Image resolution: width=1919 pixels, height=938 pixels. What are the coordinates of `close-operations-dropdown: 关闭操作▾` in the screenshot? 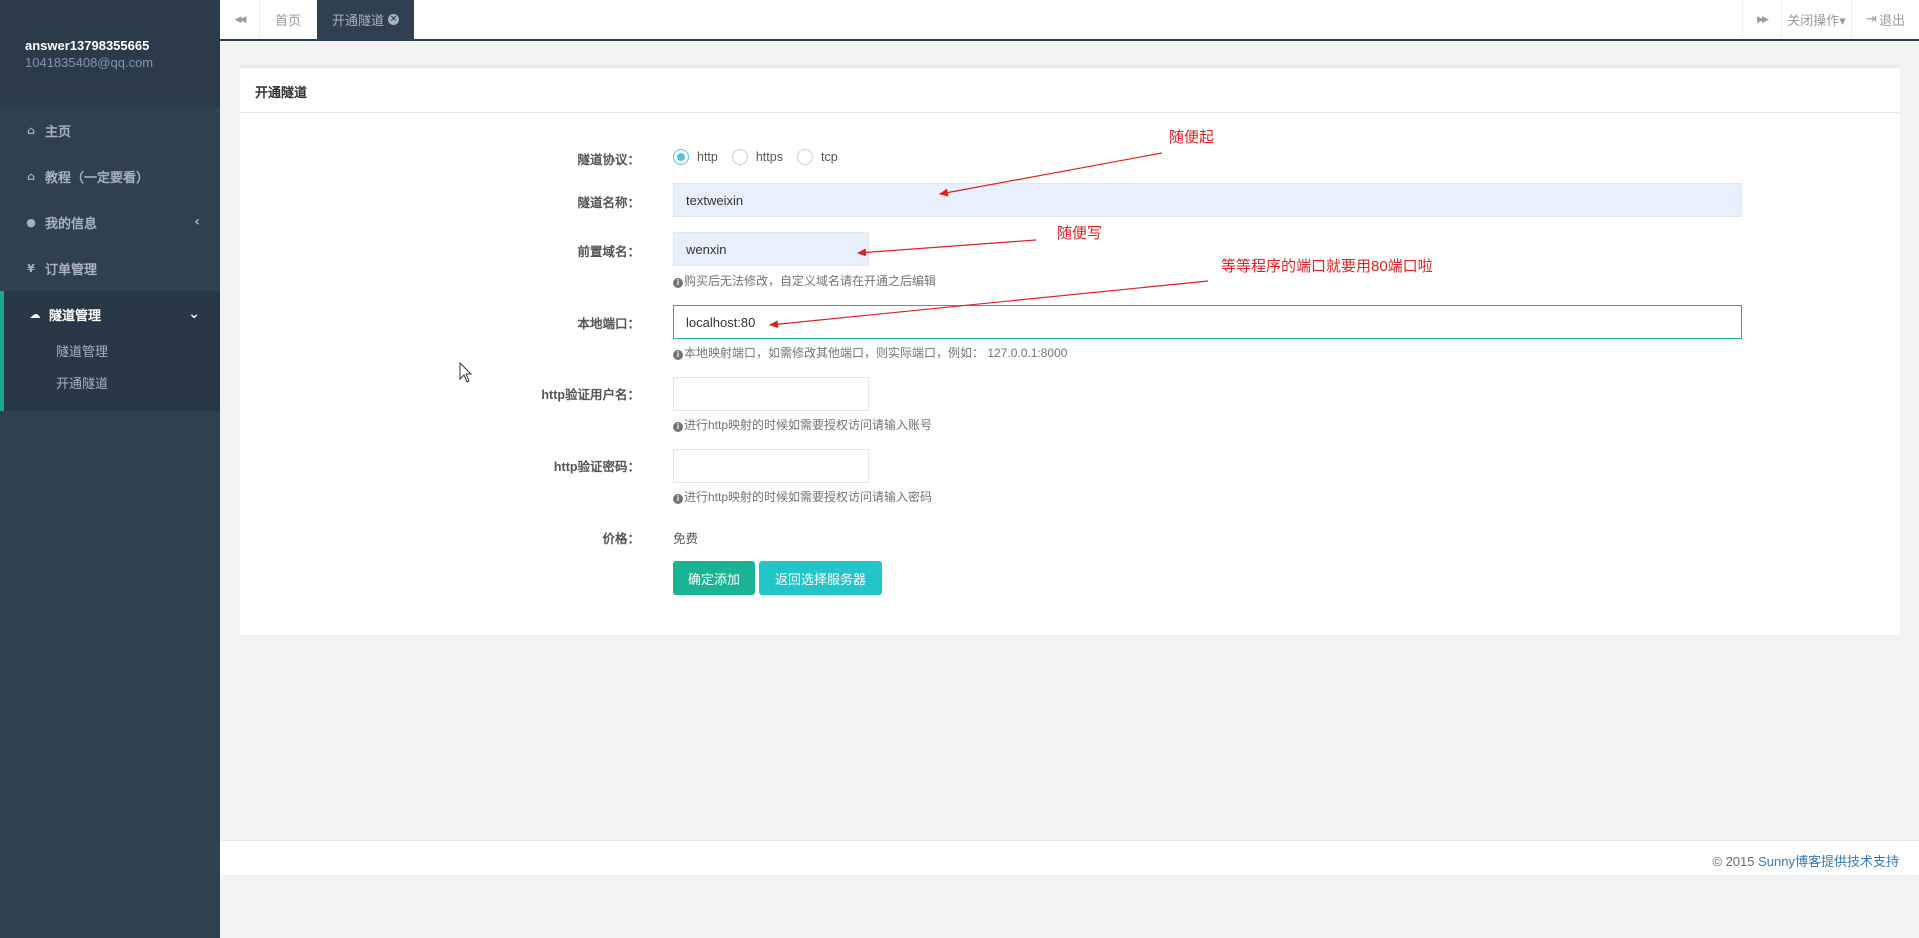 It's located at (1817, 19).